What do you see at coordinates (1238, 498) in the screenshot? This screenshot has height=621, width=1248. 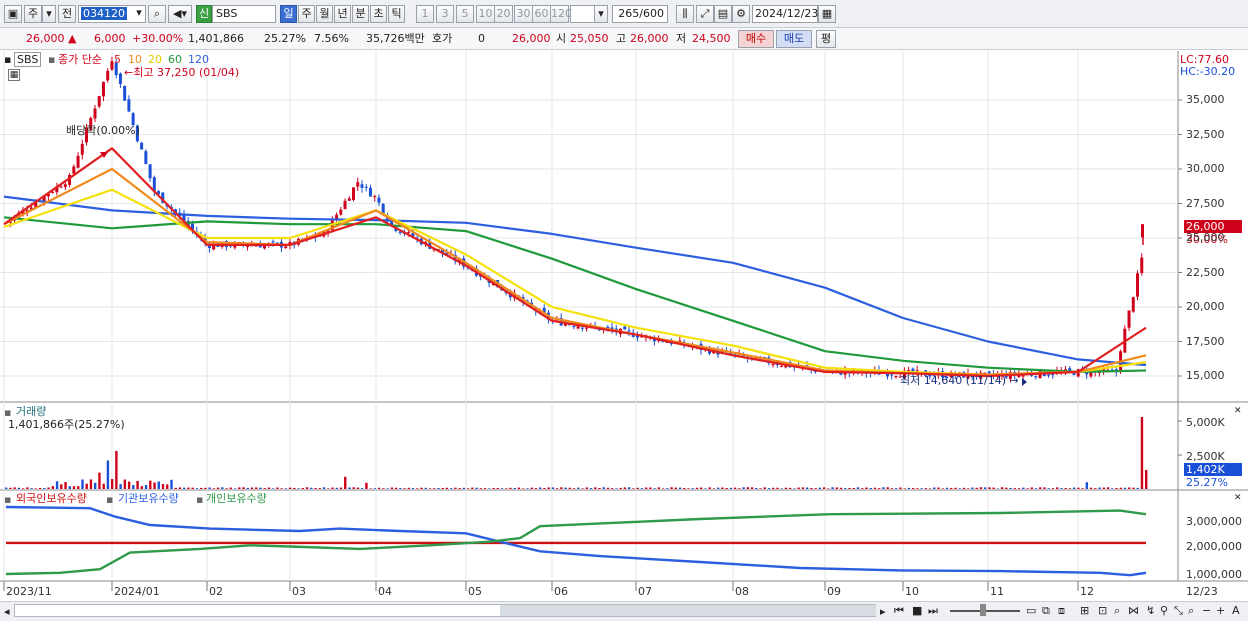 I see `holdings-panel-close-icon: ✕` at bounding box center [1238, 498].